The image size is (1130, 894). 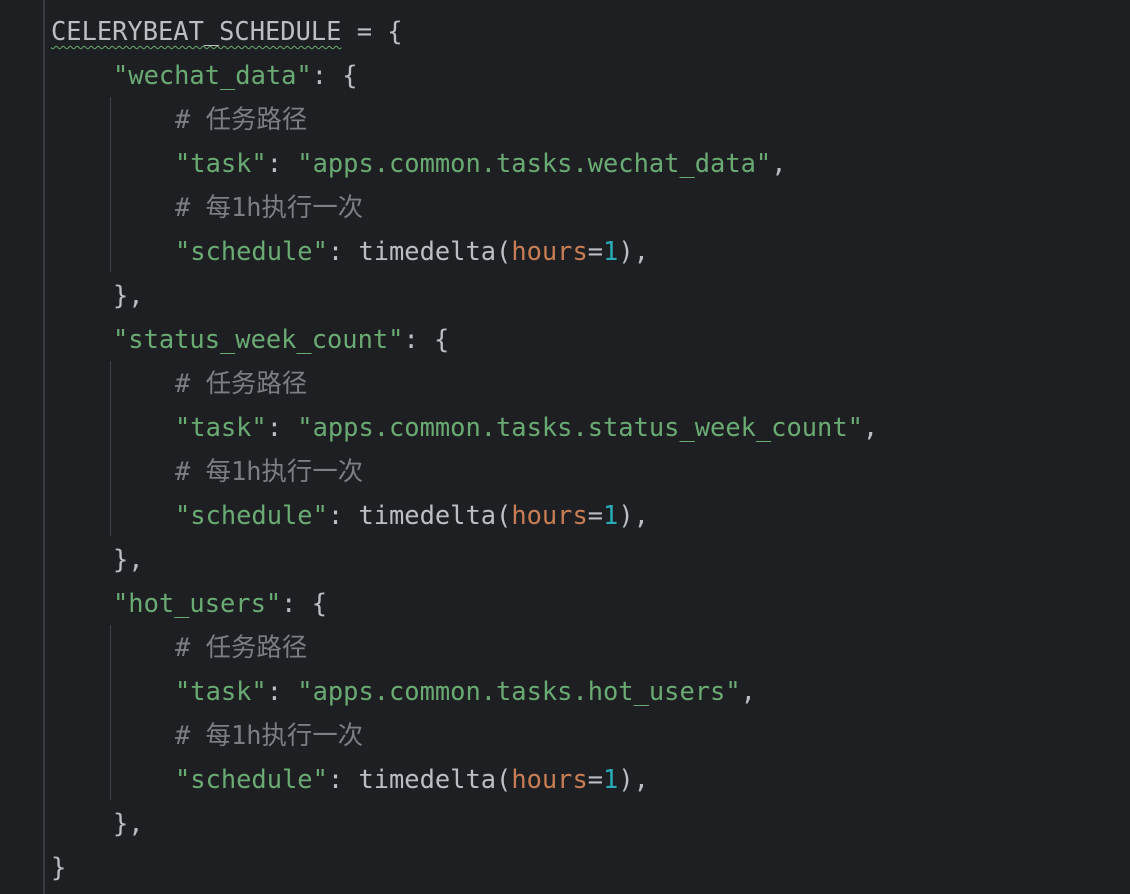 What do you see at coordinates (212, 75) in the screenshot?
I see `dict-key: "wechat_data"` at bounding box center [212, 75].